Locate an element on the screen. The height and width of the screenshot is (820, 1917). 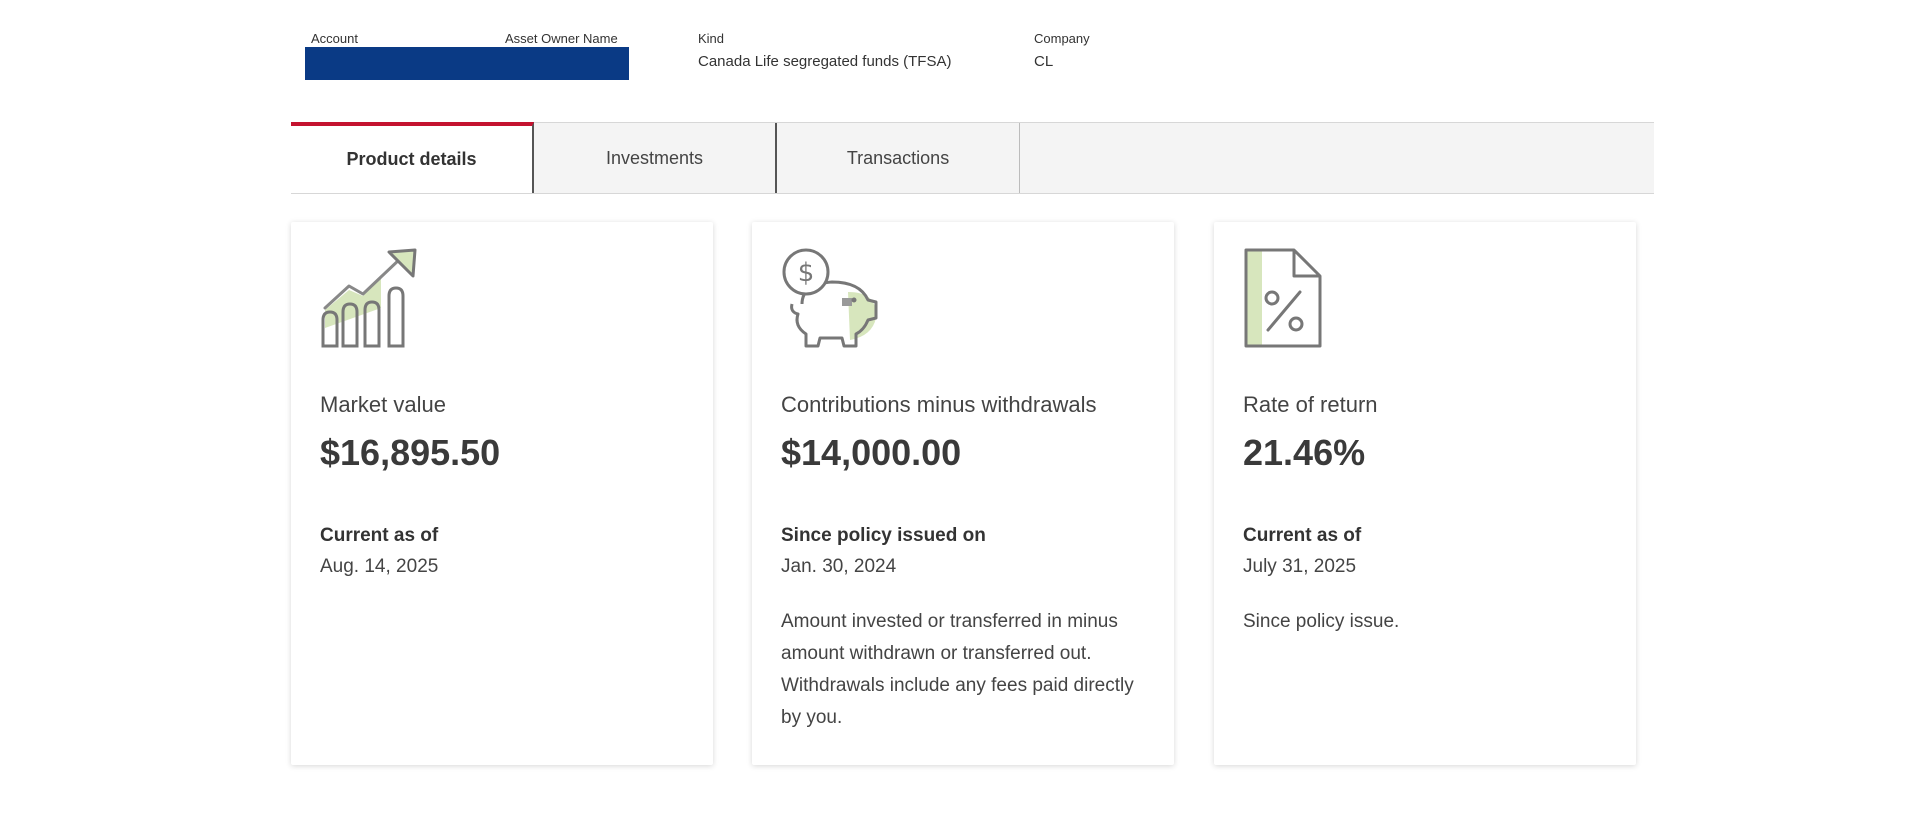
asset-owner-label: Asset Owner Name is located at coordinates (561, 38).